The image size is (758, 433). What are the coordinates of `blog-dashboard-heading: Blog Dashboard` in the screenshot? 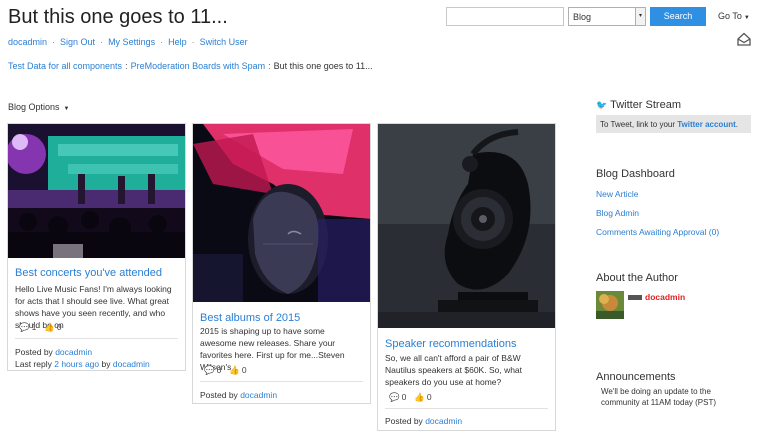 It's located at (635, 174).